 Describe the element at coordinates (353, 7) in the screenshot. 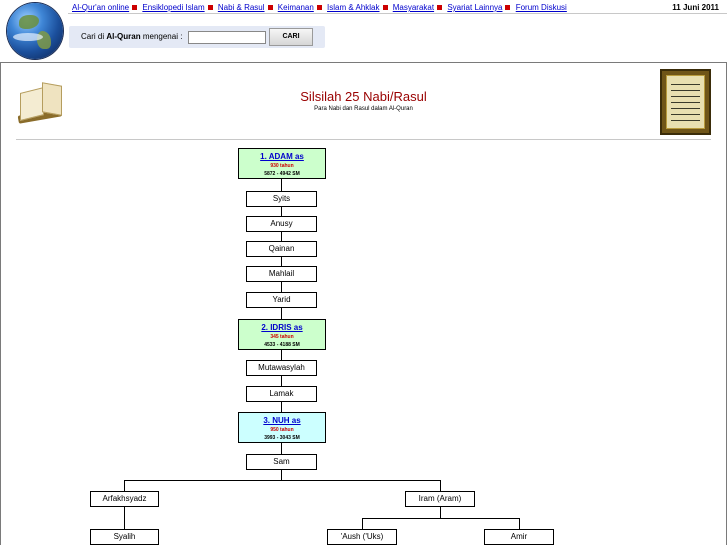

I see `nav-link-islam-ahklak: Islam & Ahklak` at that location.